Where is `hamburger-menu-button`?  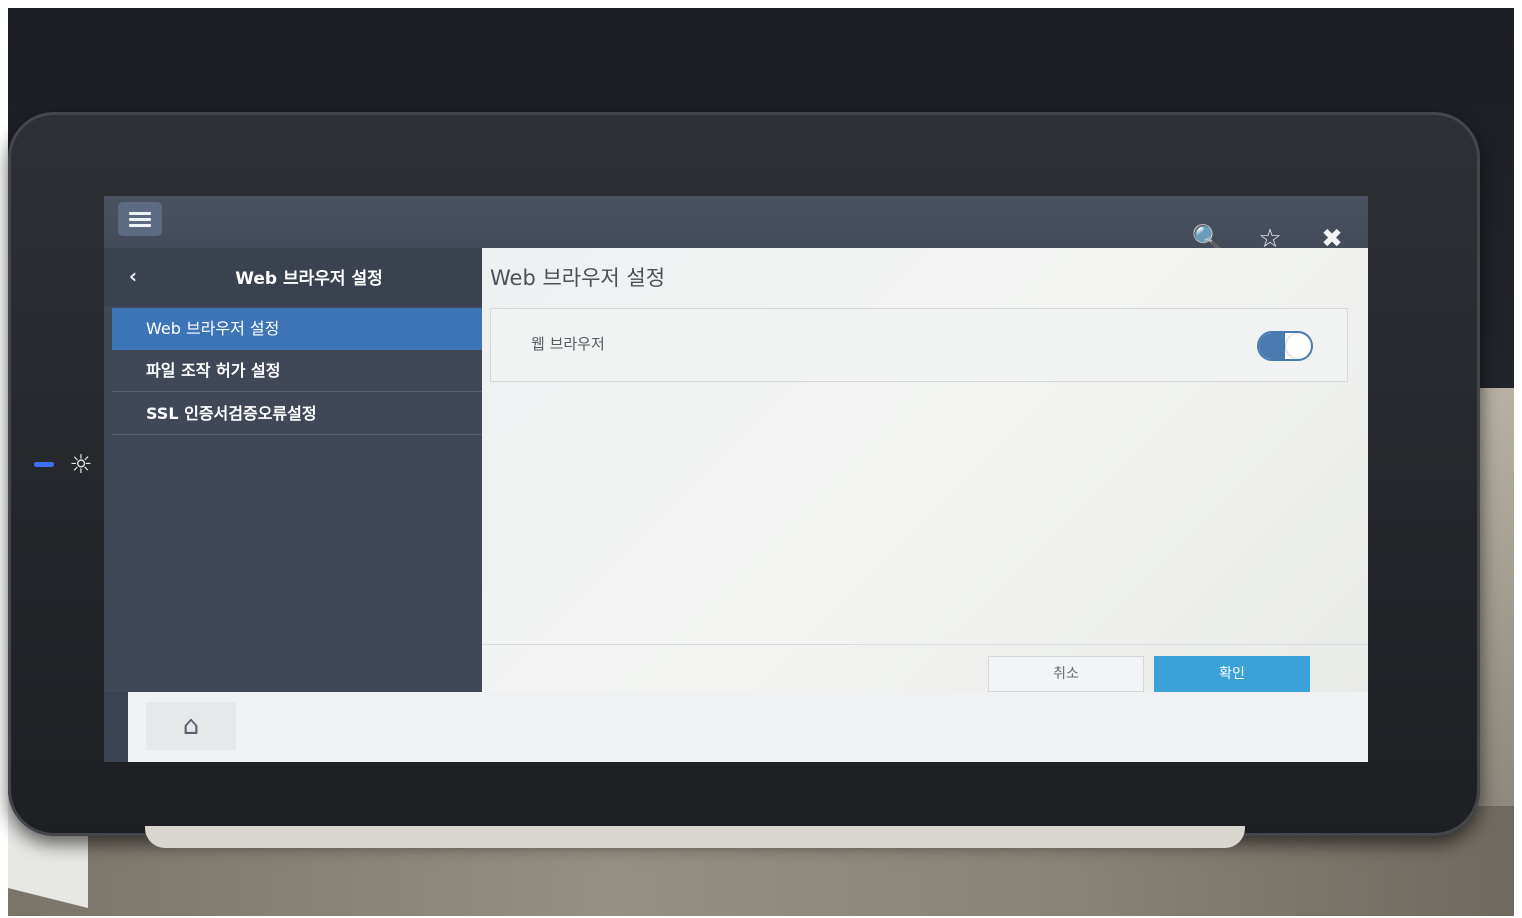
hamburger-menu-button is located at coordinates (140, 219).